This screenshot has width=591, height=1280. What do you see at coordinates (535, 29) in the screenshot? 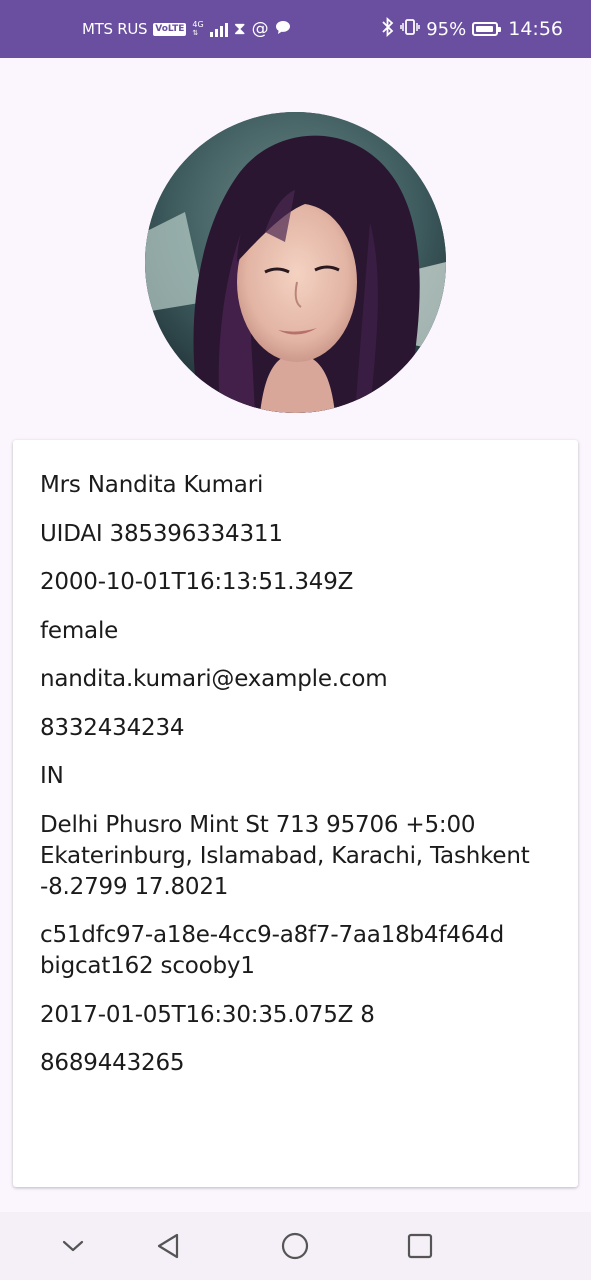
I see `clock: 14:56` at bounding box center [535, 29].